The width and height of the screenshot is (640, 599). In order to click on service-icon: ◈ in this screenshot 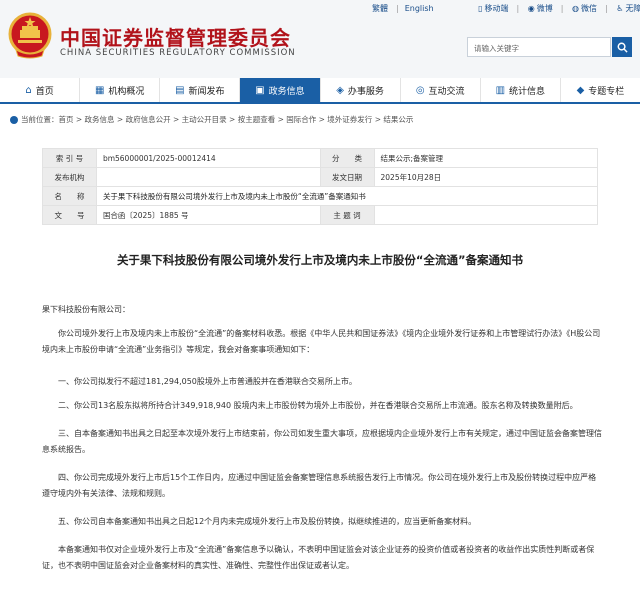, I will do `click(340, 90)`.